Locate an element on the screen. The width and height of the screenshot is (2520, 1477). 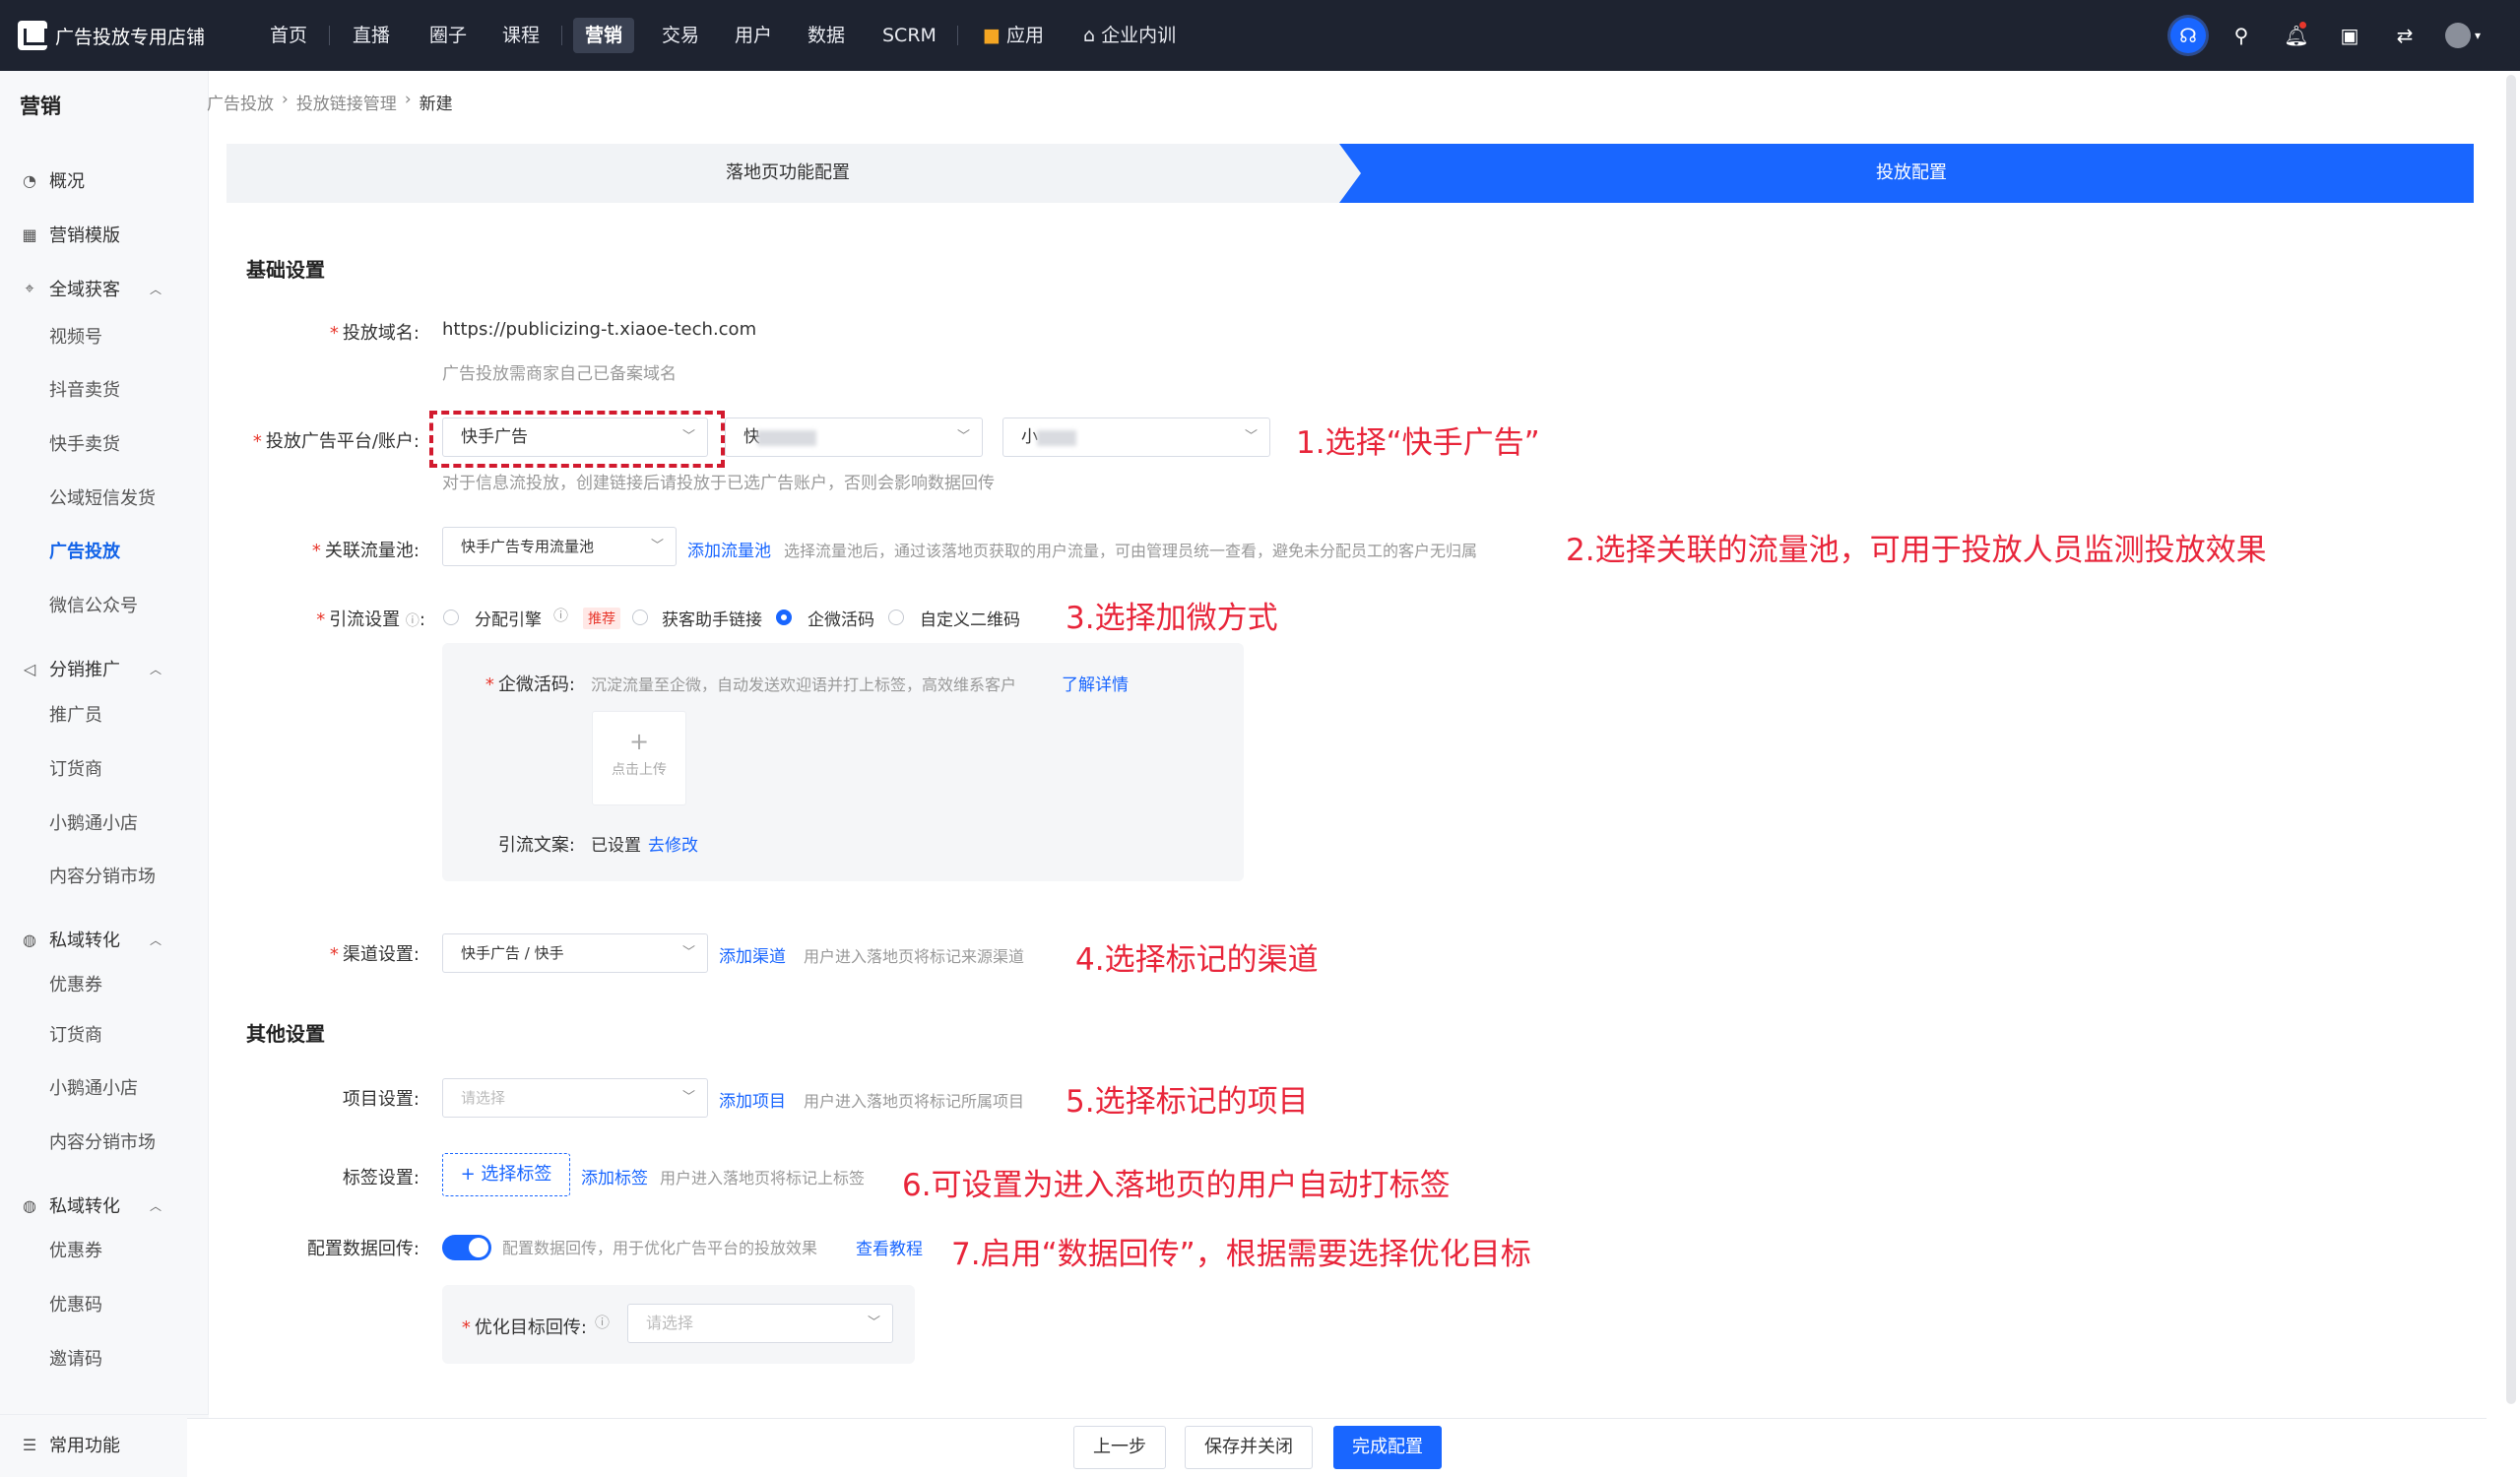
nav-users: 用户 is located at coordinates (753, 36).